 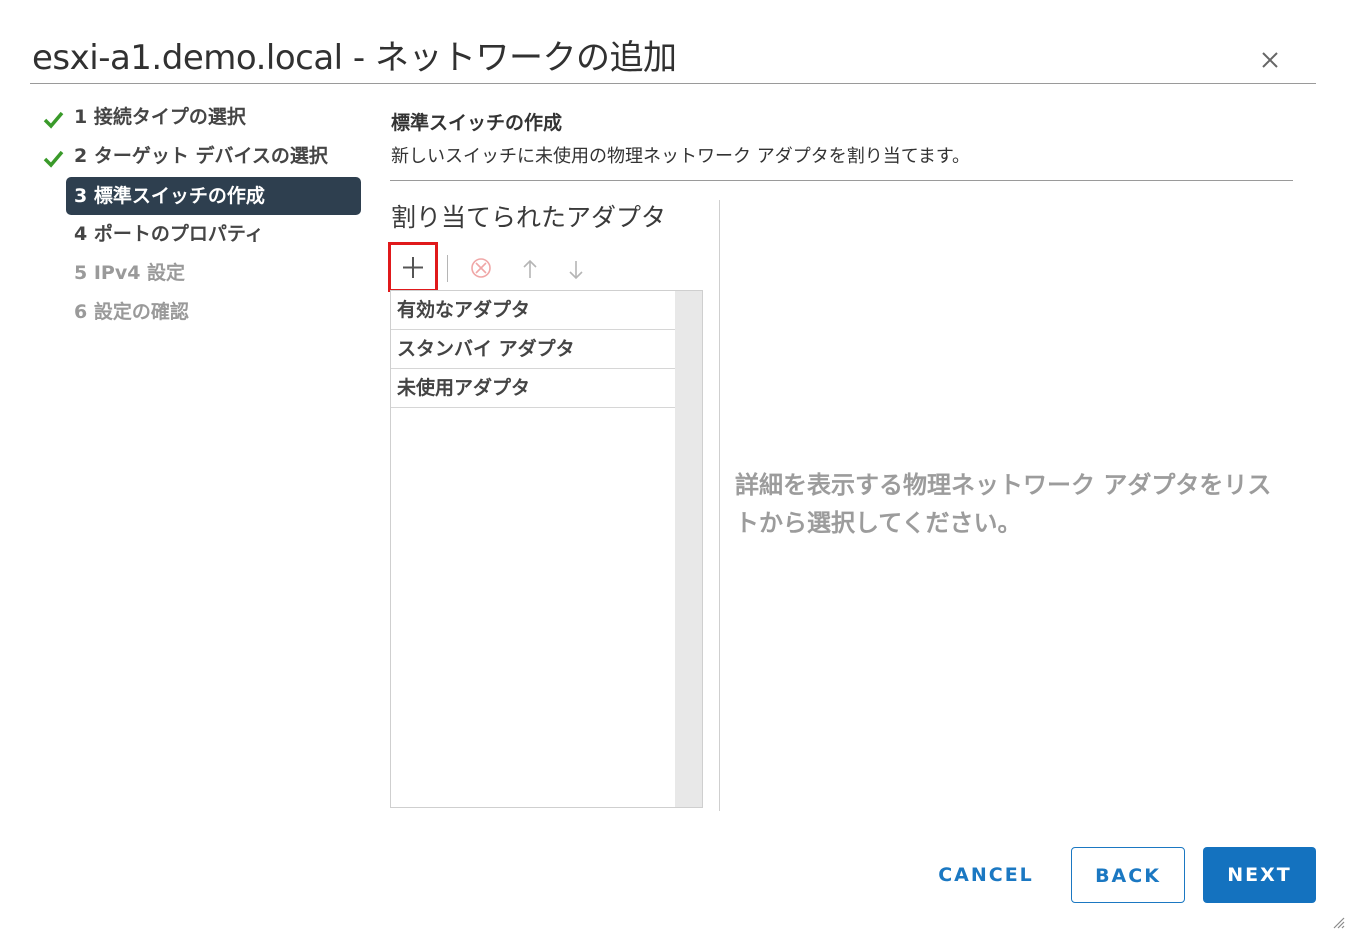 I want to click on close-icon, so click(x=1270, y=60).